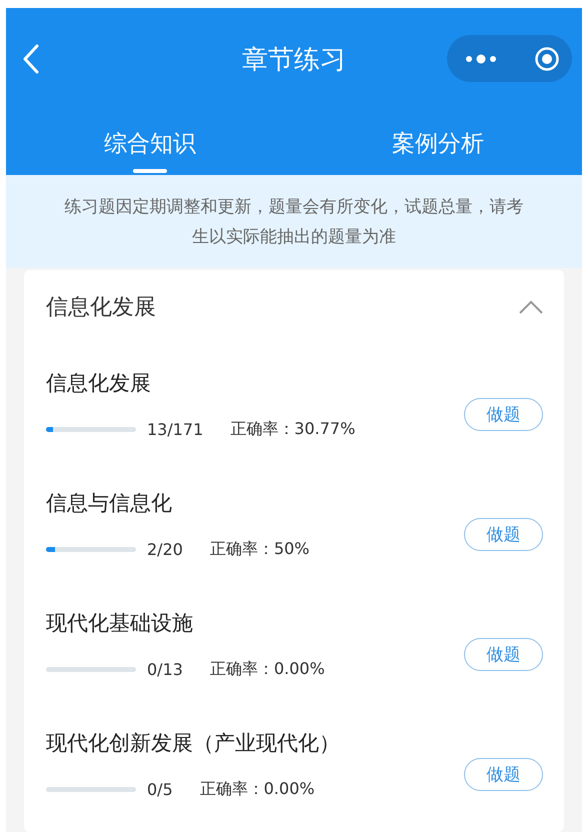 Image resolution: width=588 pixels, height=832 pixels. I want to click on section-header: 信息化发展, so click(294, 307).